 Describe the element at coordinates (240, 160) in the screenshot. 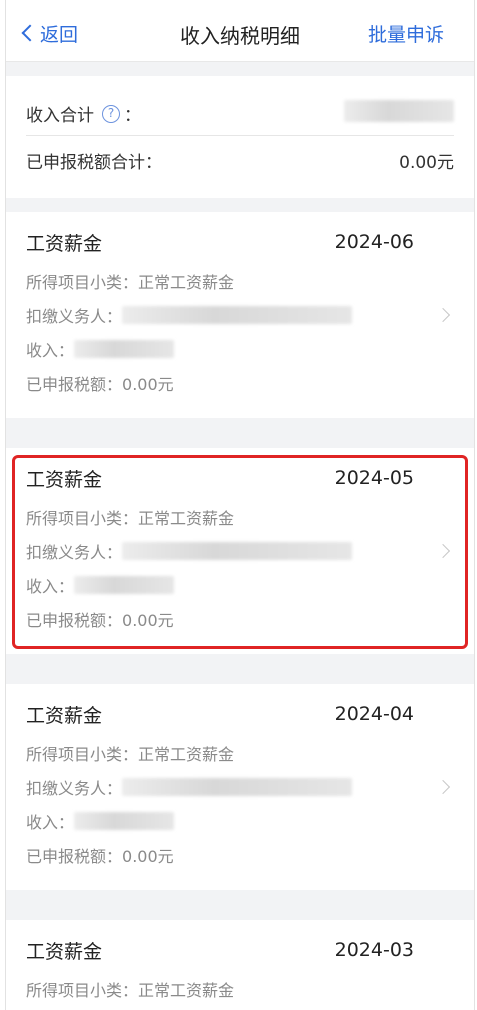

I see `declared-tax-total-row: 已申报税额合计： 0.00元` at that location.